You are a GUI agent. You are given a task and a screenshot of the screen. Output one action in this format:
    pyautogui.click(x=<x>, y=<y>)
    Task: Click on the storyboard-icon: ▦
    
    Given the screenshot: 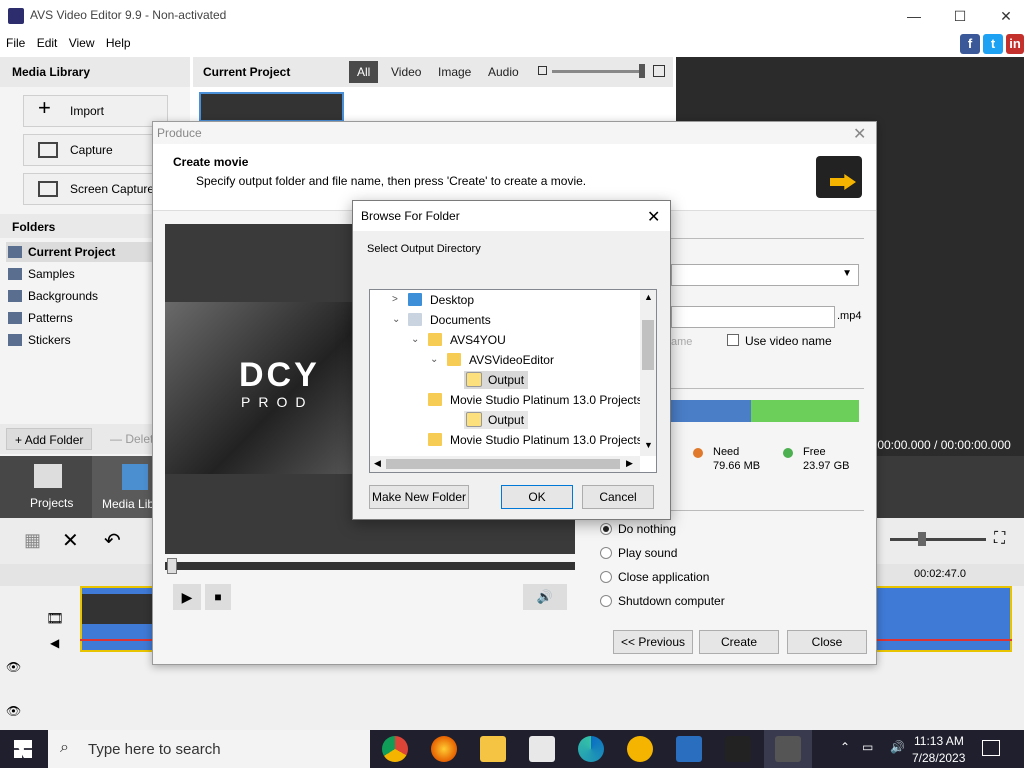 What is the action you would take?
    pyautogui.click(x=32, y=540)
    